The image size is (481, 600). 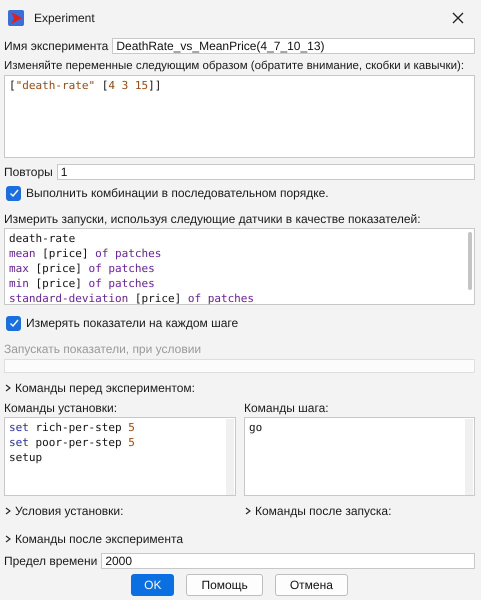 I want to click on code-editor: set rich-per-step 5 set poor-per-step 5 setup, so click(x=120, y=456).